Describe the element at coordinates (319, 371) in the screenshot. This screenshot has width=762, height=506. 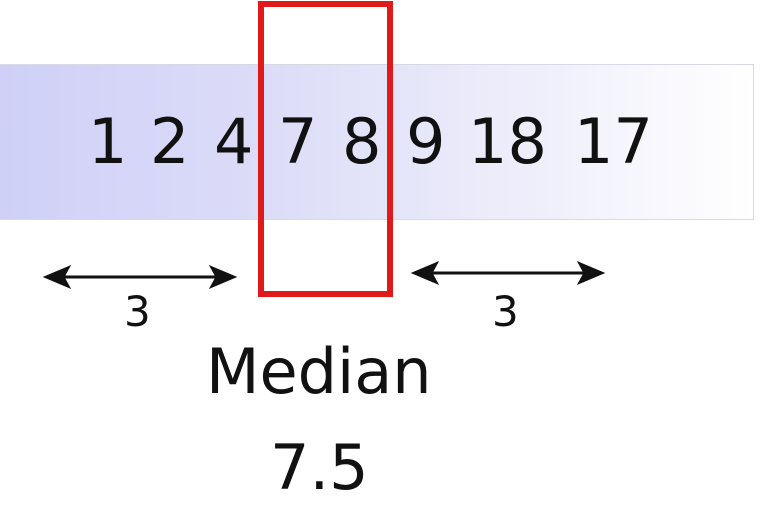
I see `median-label: Median` at that location.